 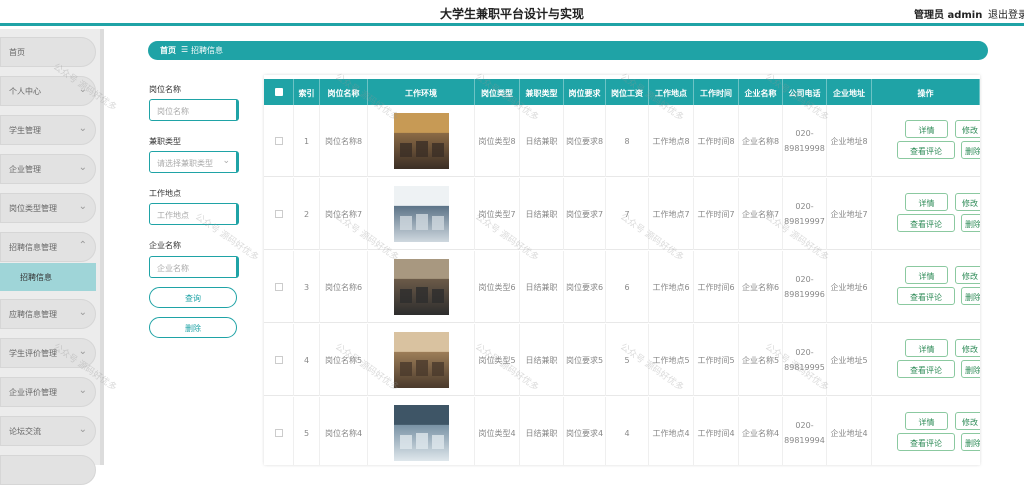 I want to click on cell-req: 岗位要求5, so click(x=585, y=360).